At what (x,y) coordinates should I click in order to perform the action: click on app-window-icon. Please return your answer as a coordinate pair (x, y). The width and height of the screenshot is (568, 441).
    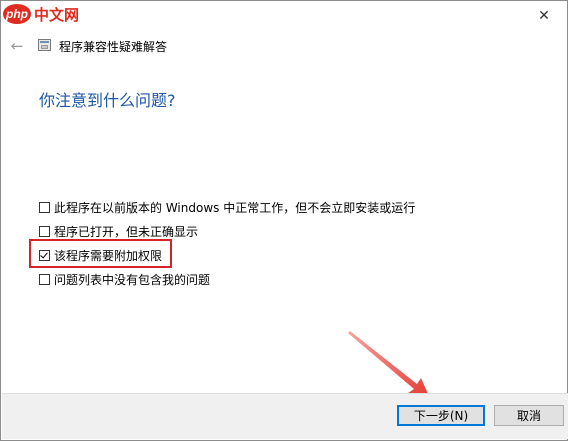
    Looking at the image, I should click on (44, 45).